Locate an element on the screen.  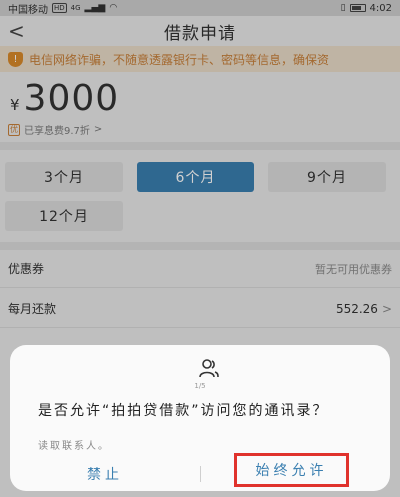
permission-question: 是否允许“拍拍贷借款”访问您的通讯录？ is located at coordinates (183, 411).